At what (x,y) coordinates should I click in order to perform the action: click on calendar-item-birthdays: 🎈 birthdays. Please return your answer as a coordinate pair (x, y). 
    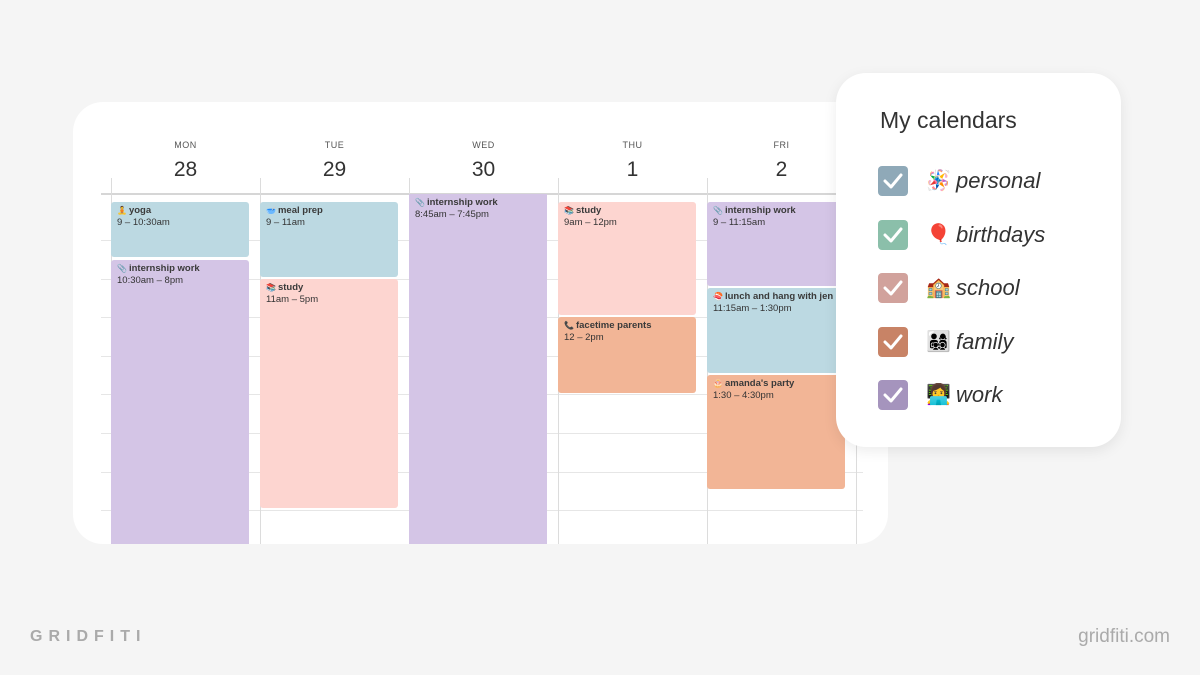
    Looking at the image, I should click on (988, 236).